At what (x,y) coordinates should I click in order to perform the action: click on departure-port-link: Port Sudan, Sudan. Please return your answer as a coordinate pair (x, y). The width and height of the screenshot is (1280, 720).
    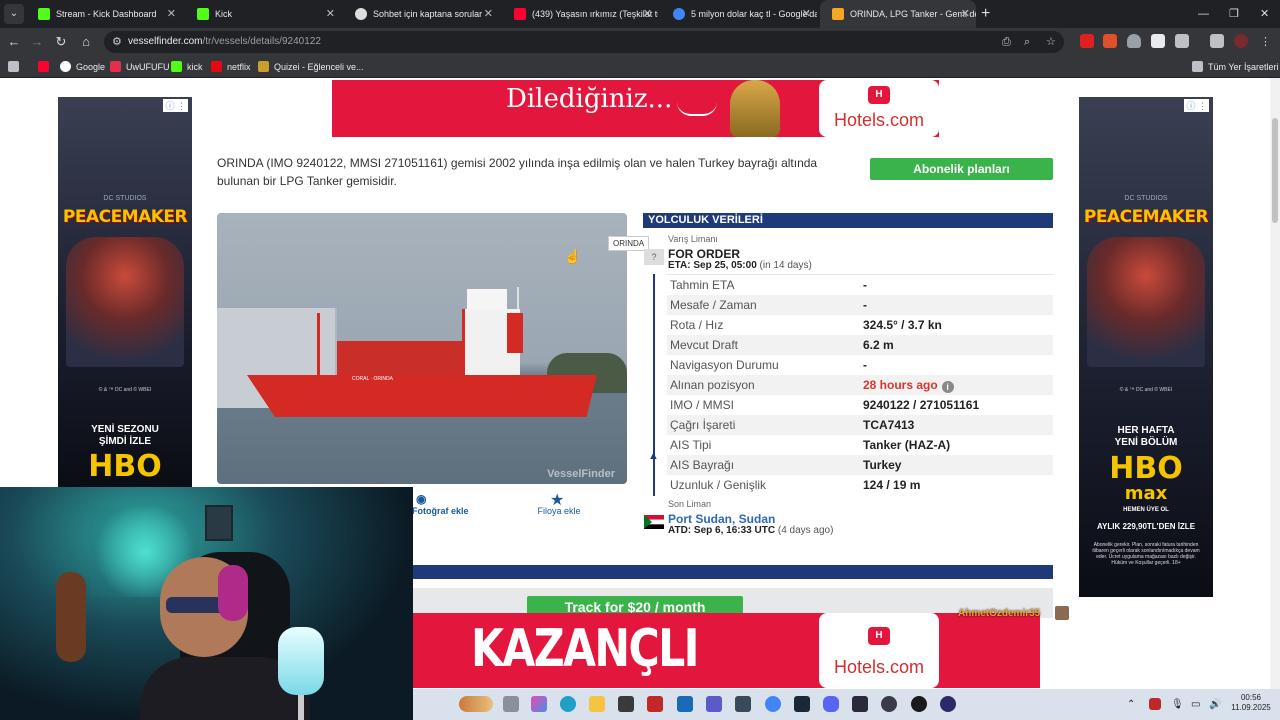
    Looking at the image, I should click on (721, 519).